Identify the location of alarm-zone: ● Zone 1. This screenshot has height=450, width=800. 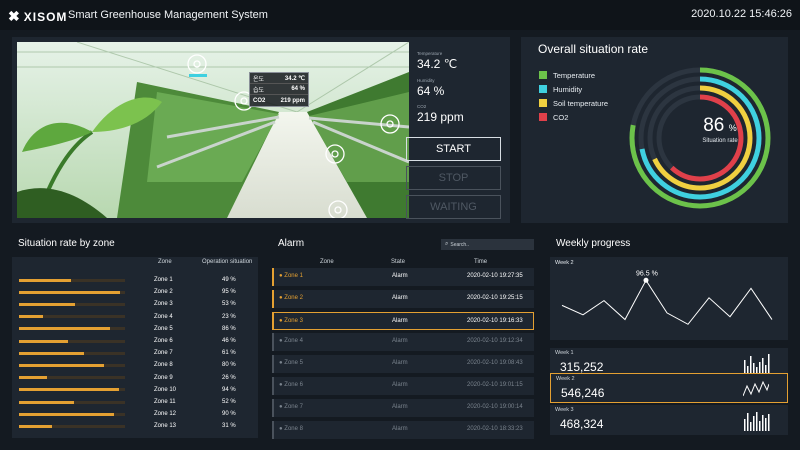
(291, 276).